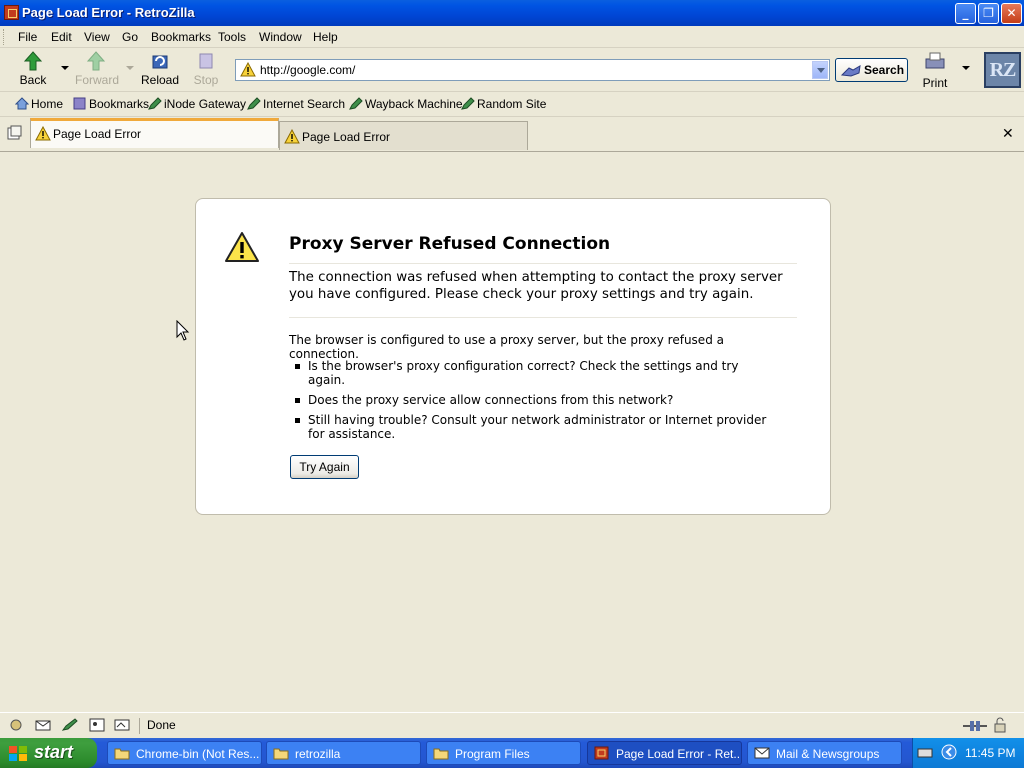 The height and width of the screenshot is (768, 1024). What do you see at coordinates (1000, 725) in the screenshot?
I see `security-lock-icon` at bounding box center [1000, 725].